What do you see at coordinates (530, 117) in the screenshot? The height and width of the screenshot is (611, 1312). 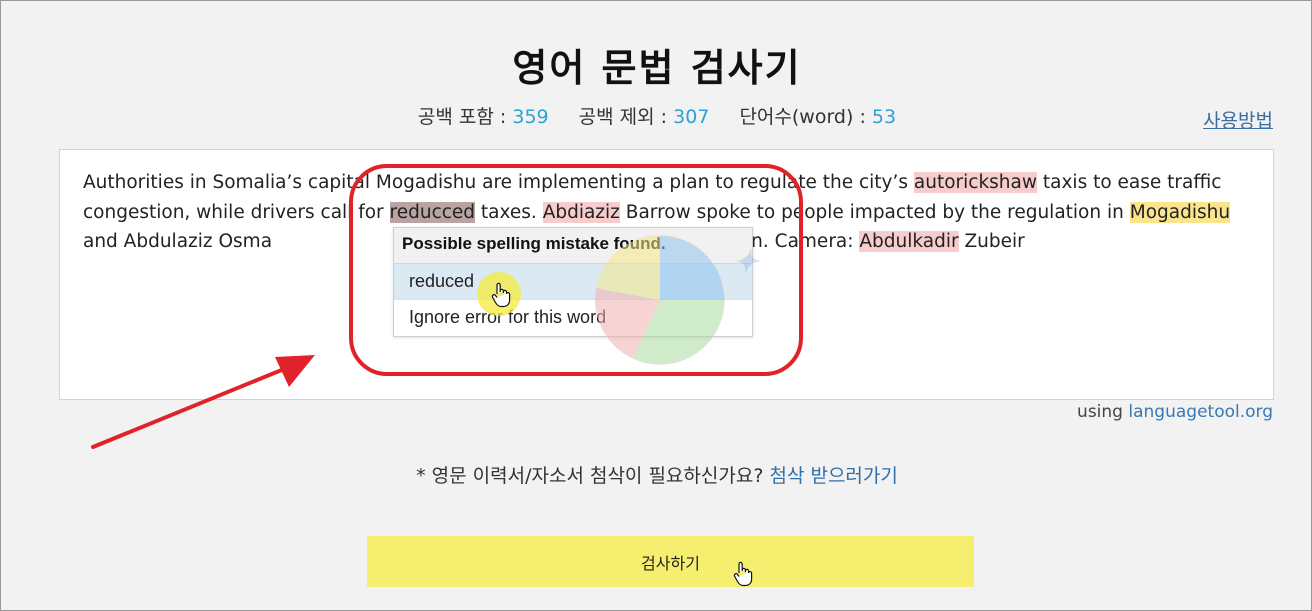 I see `stat-with-spaces-value: 359` at bounding box center [530, 117].